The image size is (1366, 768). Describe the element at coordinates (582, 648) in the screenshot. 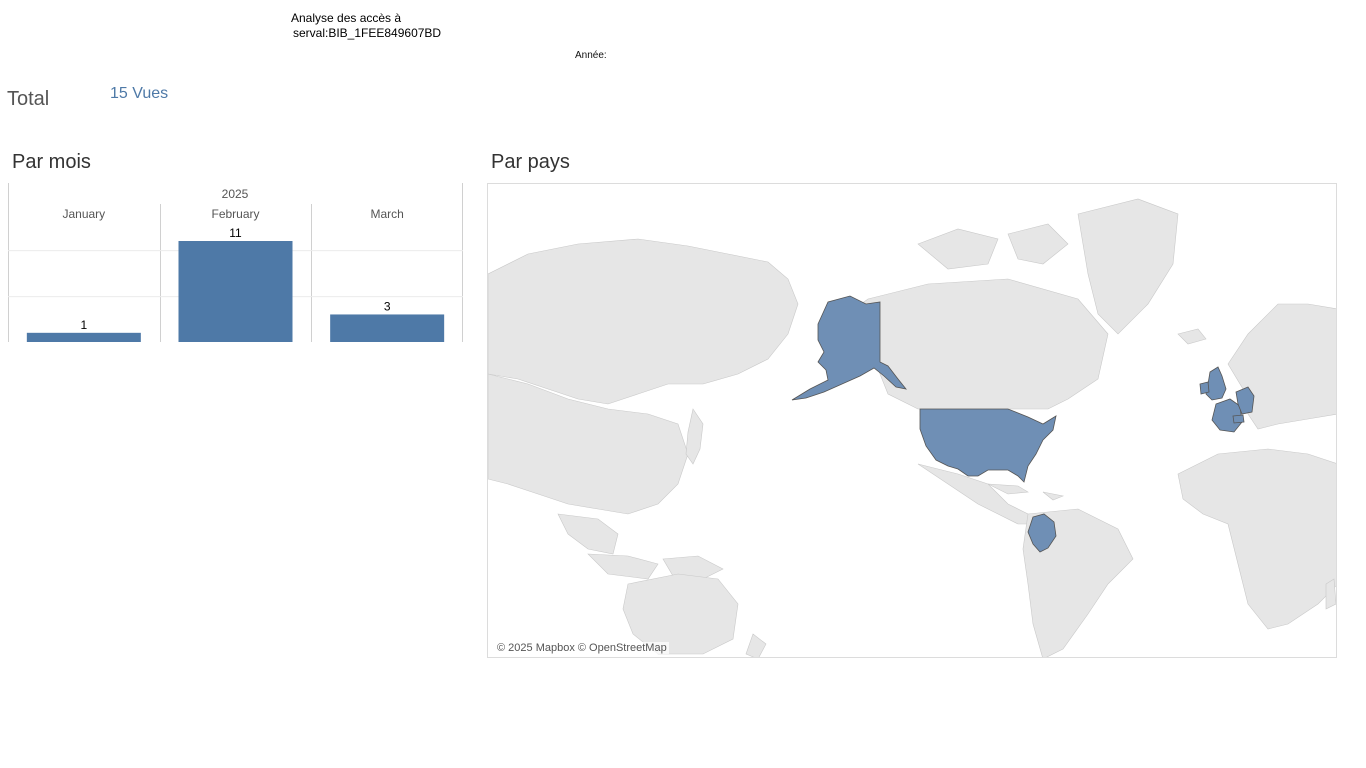

I see `map-attribution: © 2025 Mapbox © OpenStreetMap` at that location.